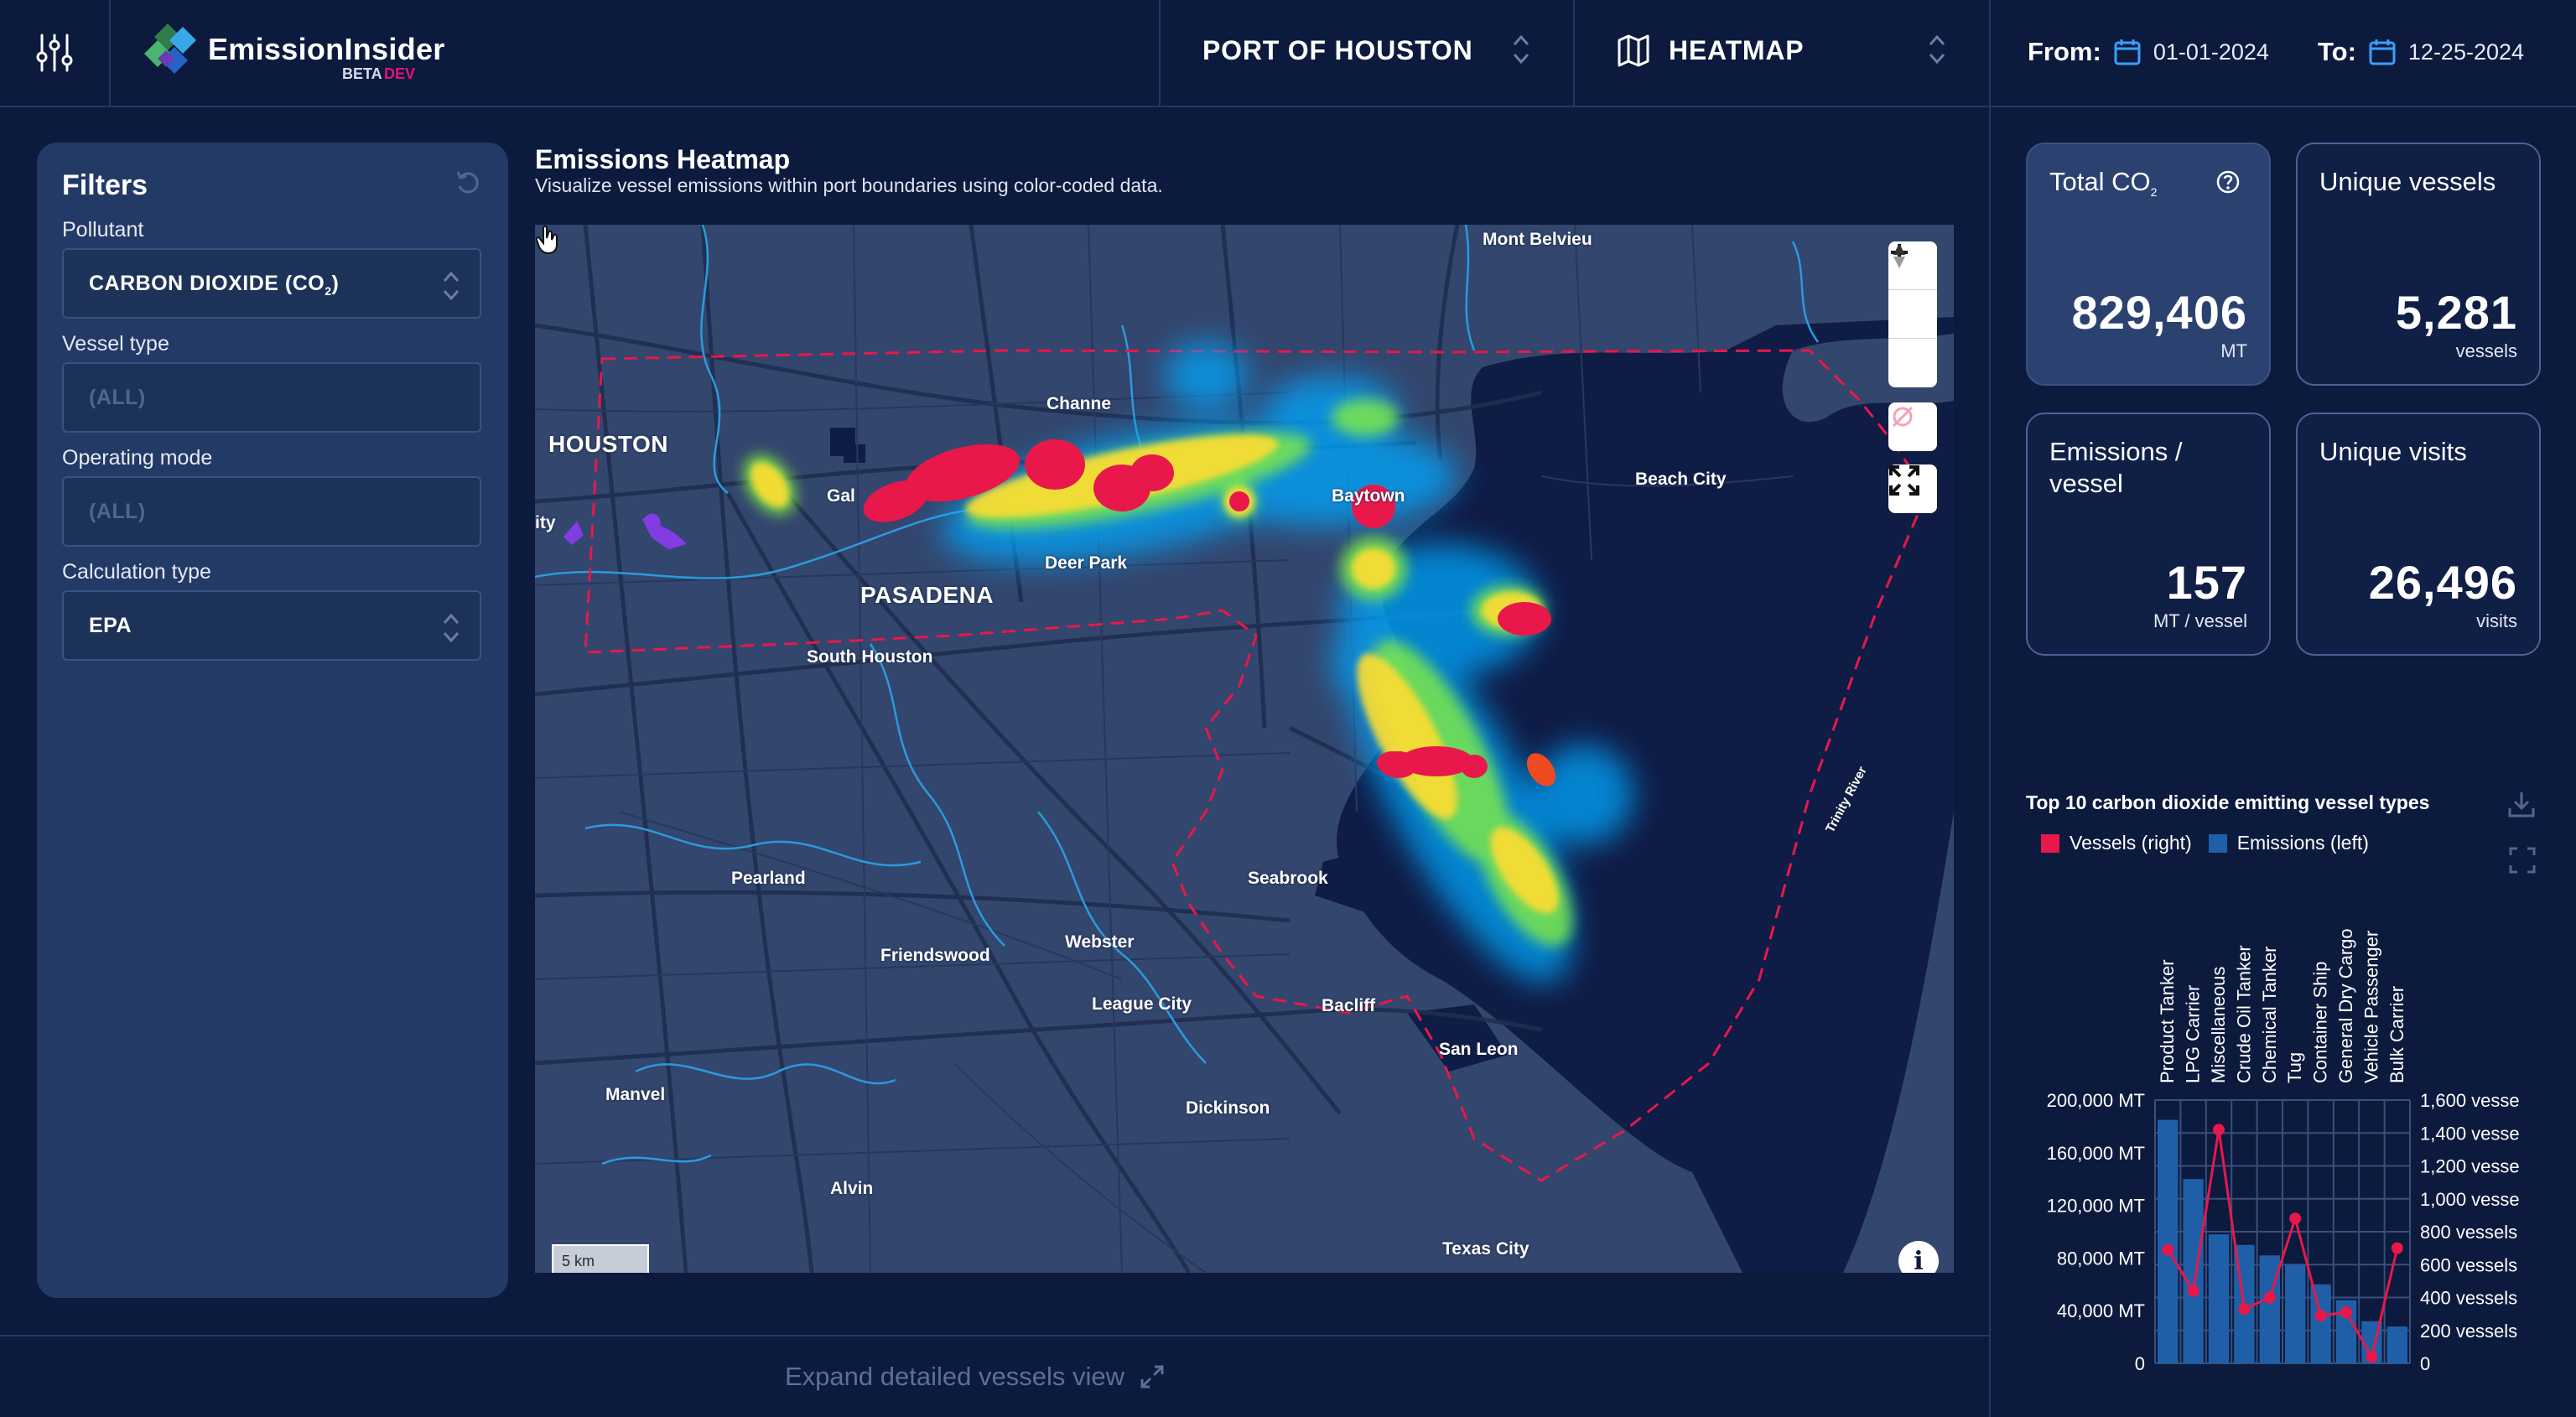 The height and width of the screenshot is (1417, 2576). What do you see at coordinates (2470, 1100) in the screenshot?
I see `right-tick-label: 1,600 vesse` at bounding box center [2470, 1100].